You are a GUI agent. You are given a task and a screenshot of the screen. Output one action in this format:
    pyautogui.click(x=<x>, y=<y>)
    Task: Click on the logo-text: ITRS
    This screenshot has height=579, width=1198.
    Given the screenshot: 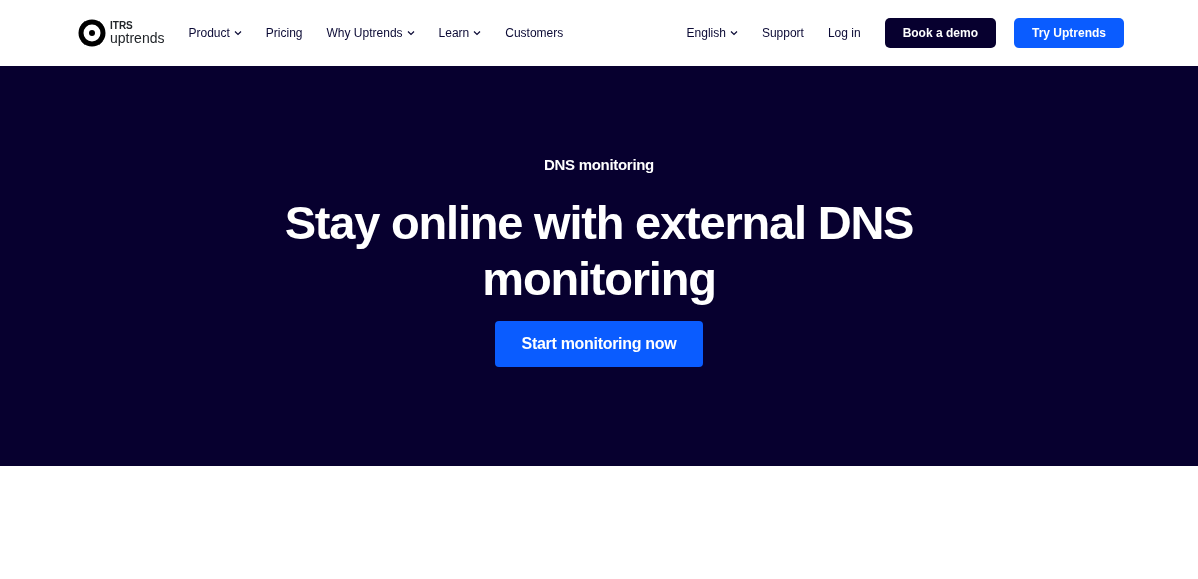 What is the action you would take?
    pyautogui.click(x=122, y=26)
    